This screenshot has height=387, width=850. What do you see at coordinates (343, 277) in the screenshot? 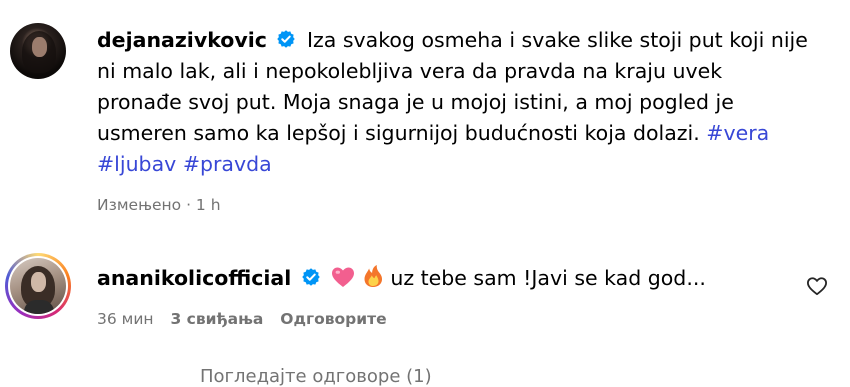
I see `pink-heart-emoji` at bounding box center [343, 277].